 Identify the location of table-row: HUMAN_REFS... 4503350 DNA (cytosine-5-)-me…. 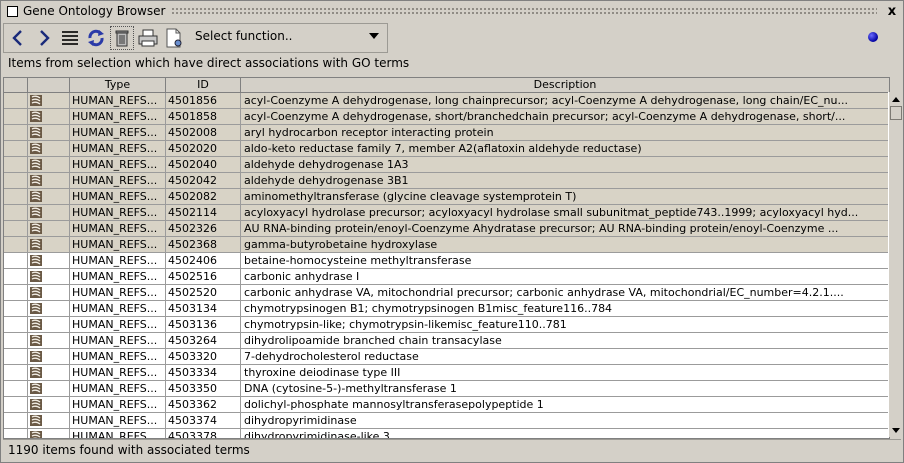
(446, 389).